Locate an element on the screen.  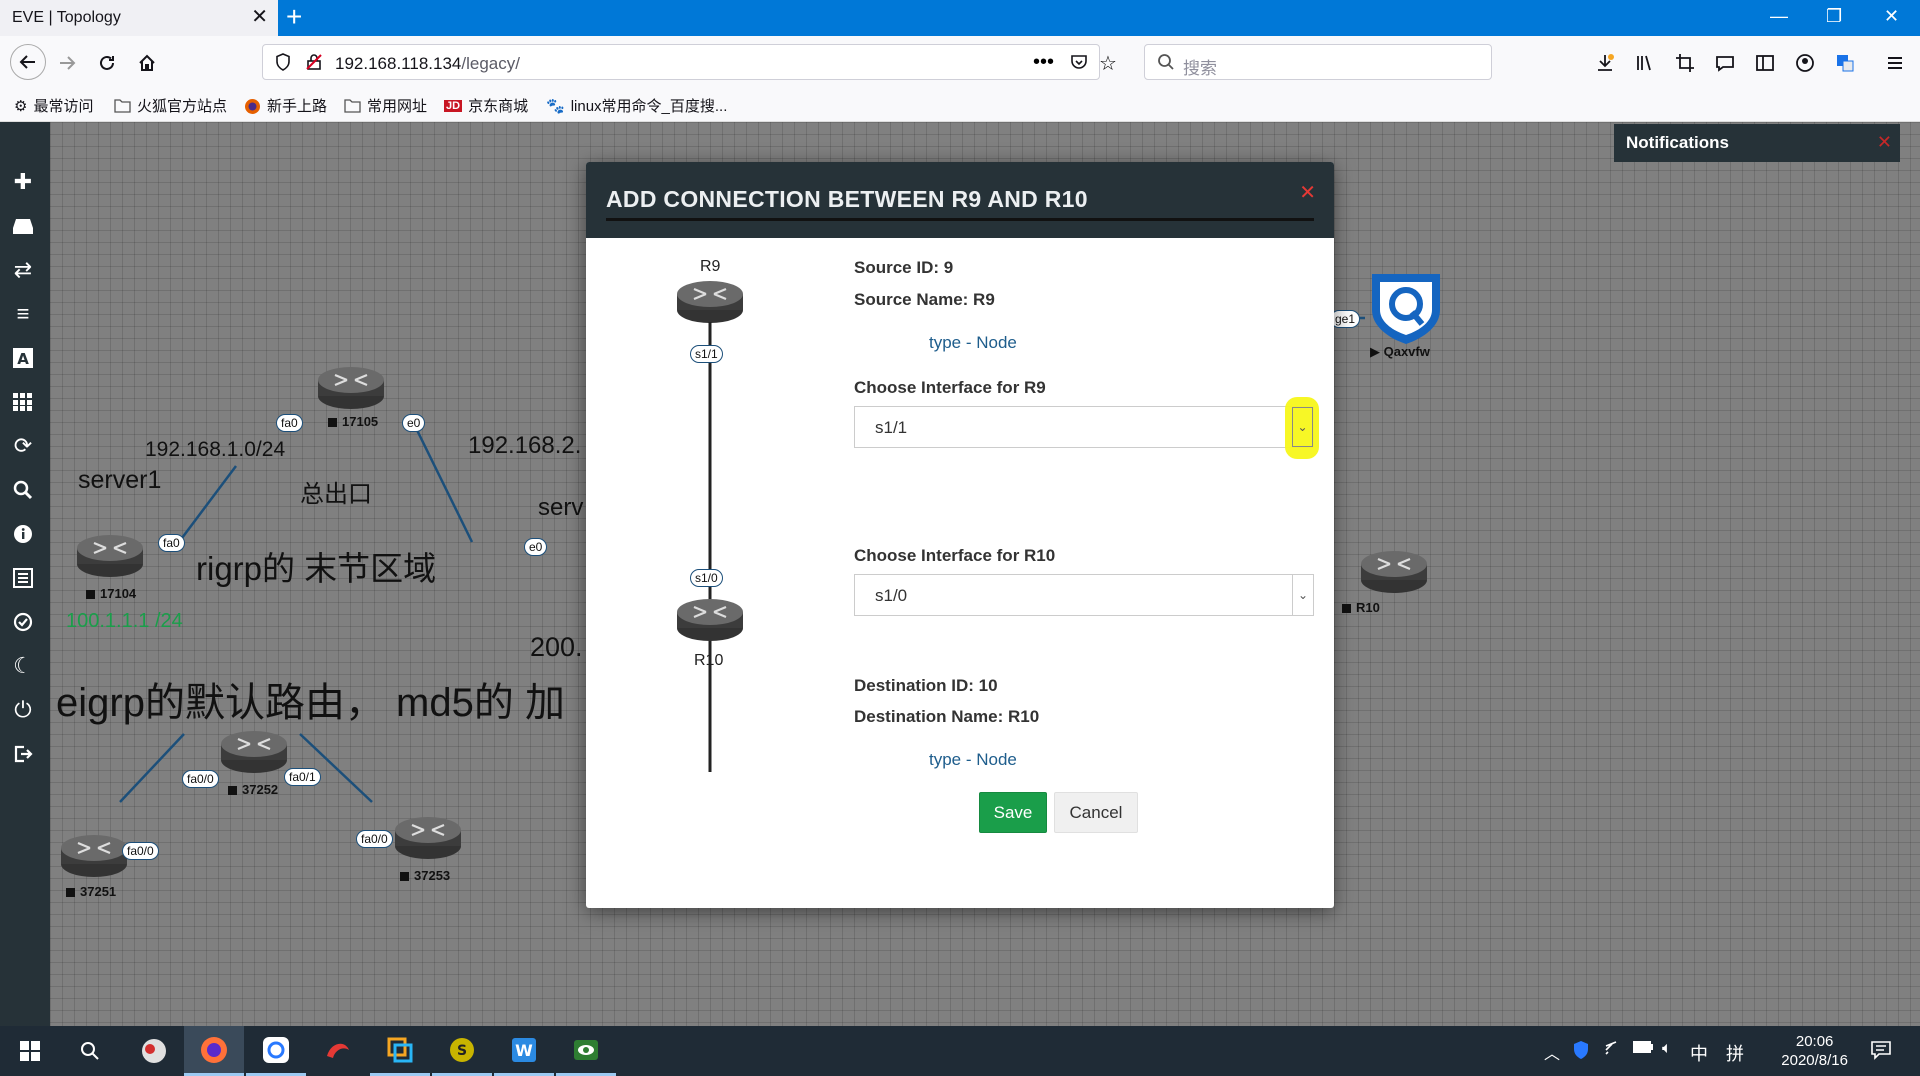
power-icon: ⏻ is located at coordinates (23, 709).